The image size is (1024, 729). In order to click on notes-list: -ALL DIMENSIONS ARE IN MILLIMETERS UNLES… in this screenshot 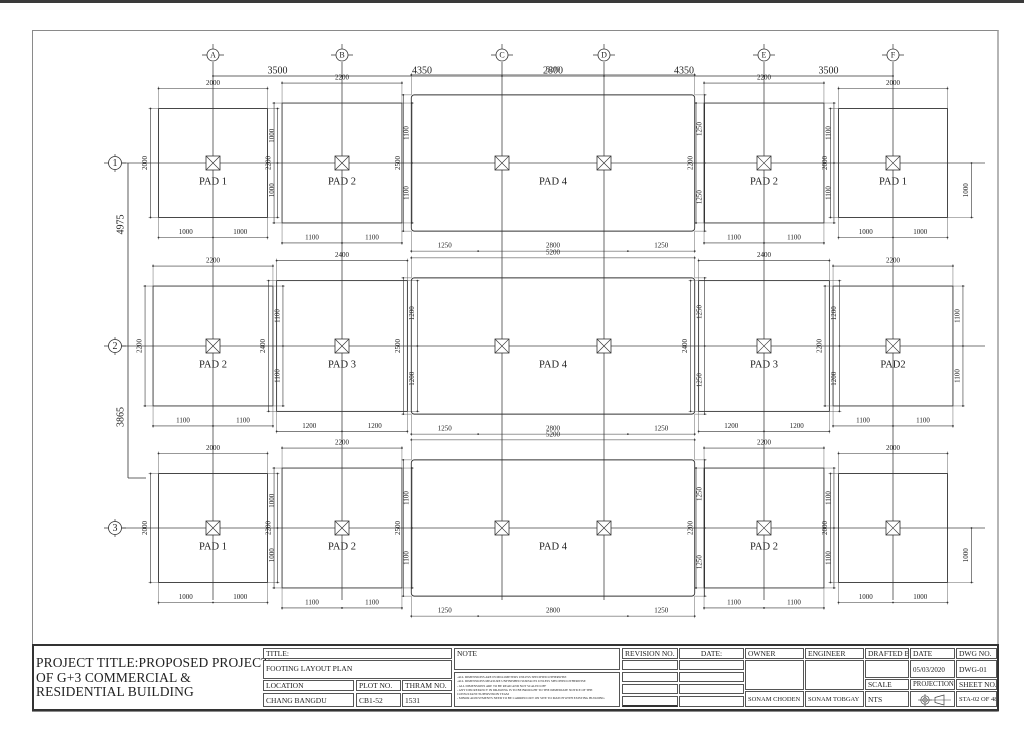, I will do `click(537, 689)`.